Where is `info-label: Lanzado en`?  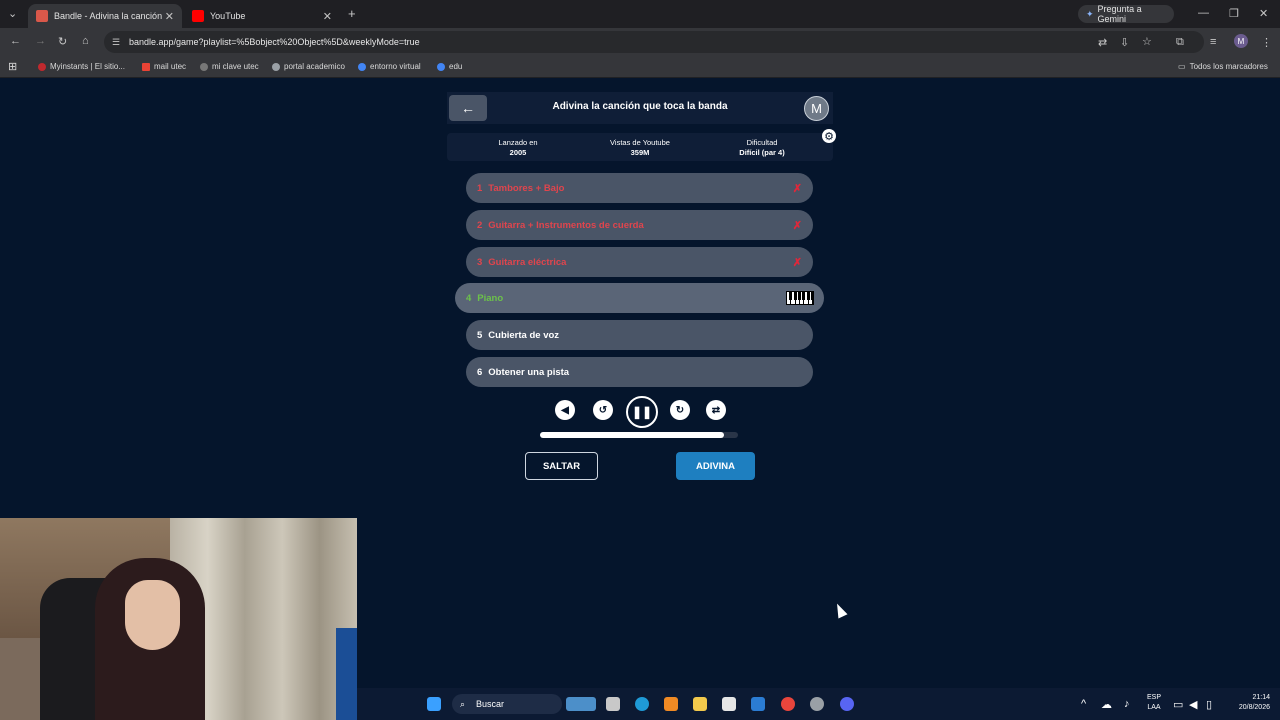 info-label: Lanzado en is located at coordinates (518, 142).